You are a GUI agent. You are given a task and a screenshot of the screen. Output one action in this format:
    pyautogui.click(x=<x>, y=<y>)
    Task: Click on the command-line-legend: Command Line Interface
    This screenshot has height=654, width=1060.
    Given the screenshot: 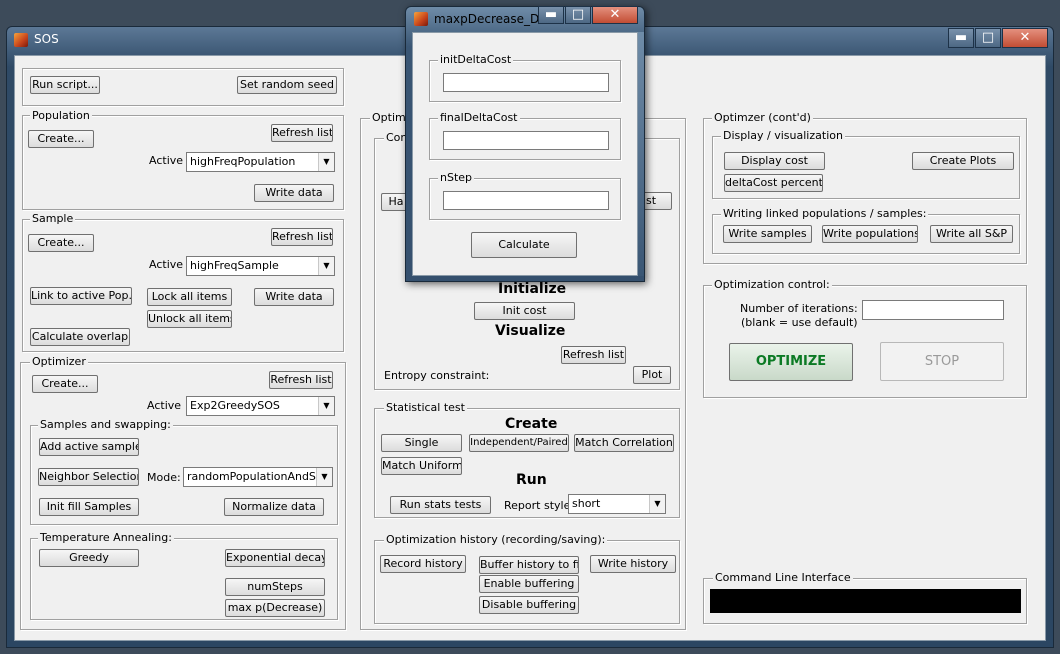 What is the action you would take?
    pyautogui.click(x=783, y=577)
    